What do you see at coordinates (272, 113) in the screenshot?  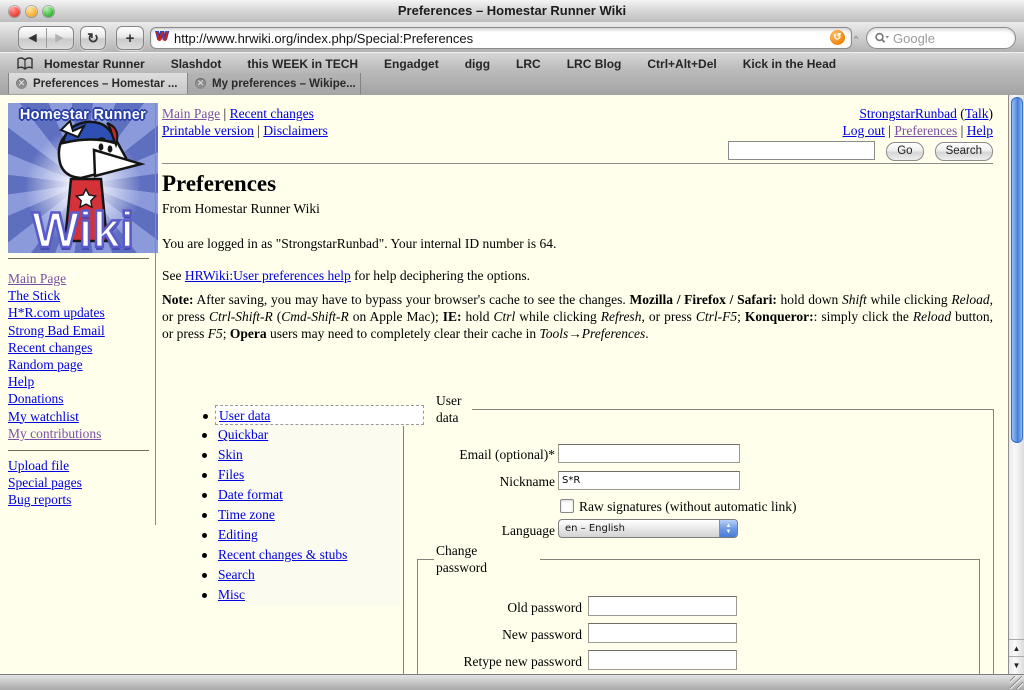 I see `header-link: Recent changes` at bounding box center [272, 113].